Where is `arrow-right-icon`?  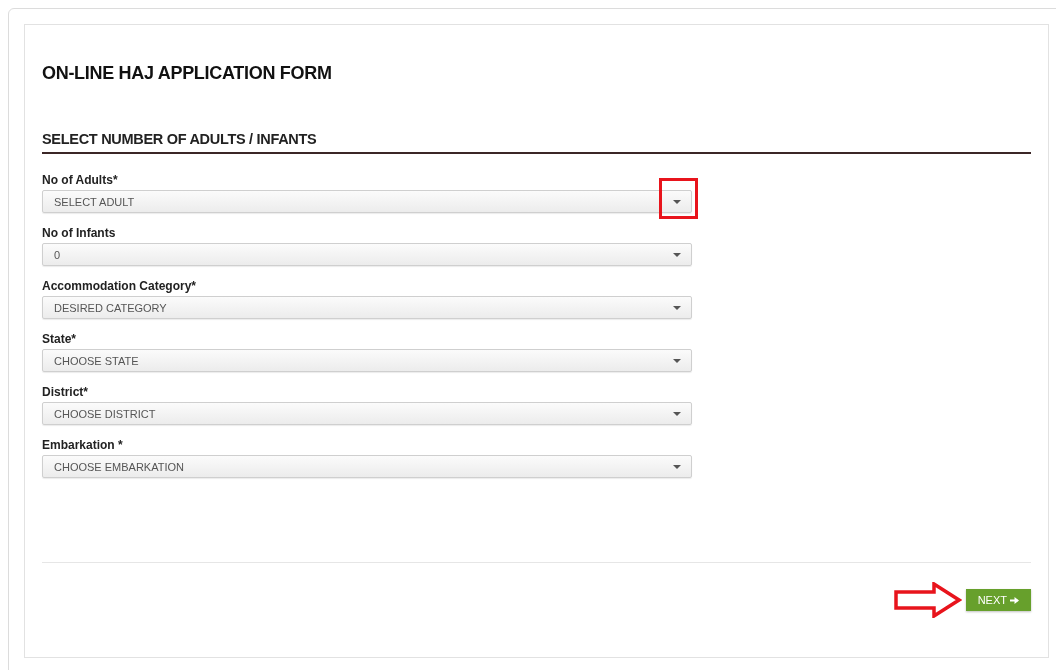
arrow-right-icon is located at coordinates (1014, 600).